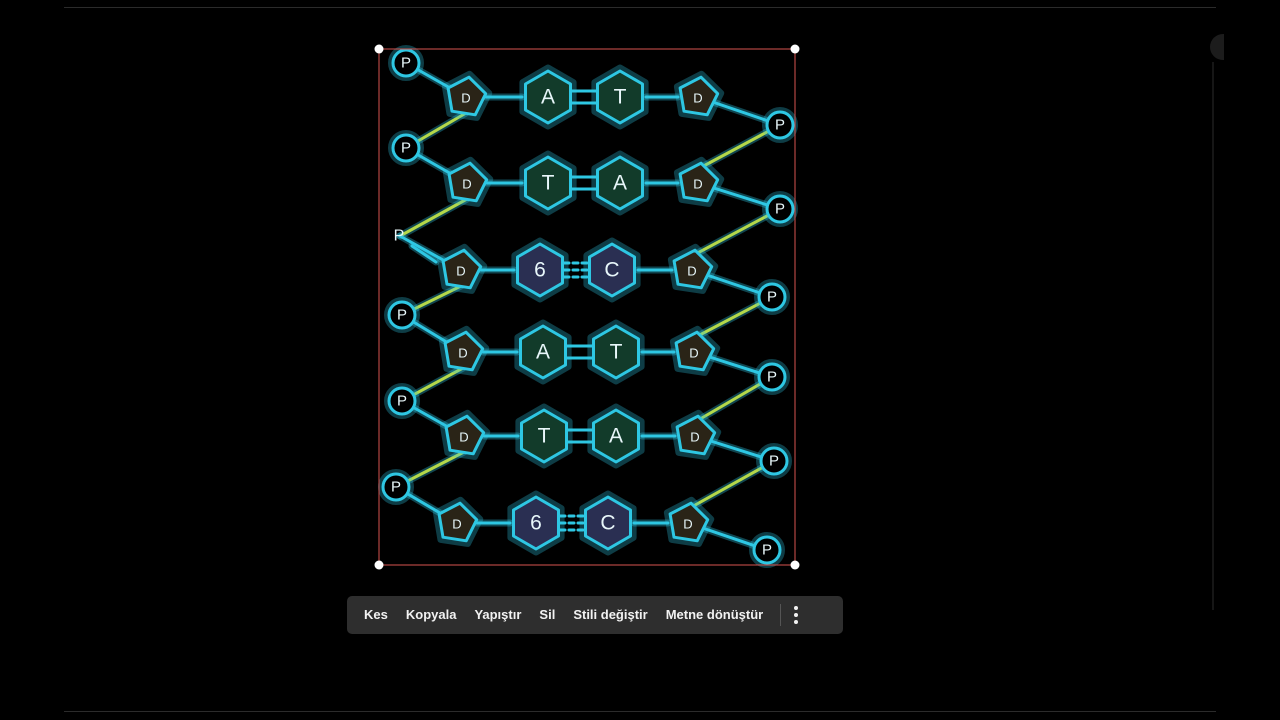 The width and height of the screenshot is (1280, 720). I want to click on cut-button: Kes, so click(376, 615).